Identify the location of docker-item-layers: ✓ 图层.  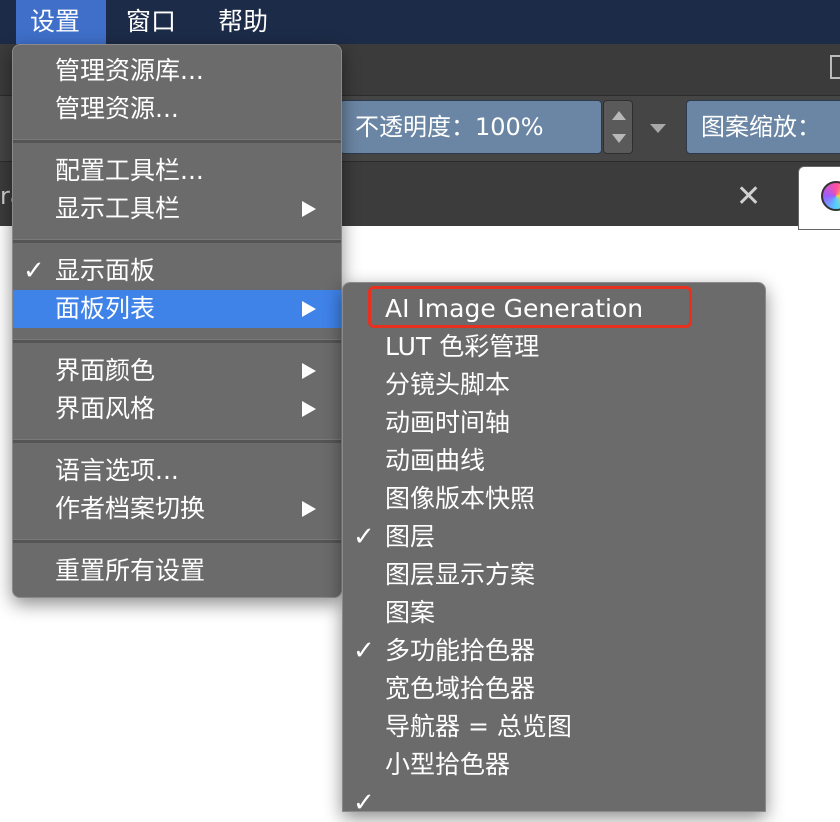
(554, 537).